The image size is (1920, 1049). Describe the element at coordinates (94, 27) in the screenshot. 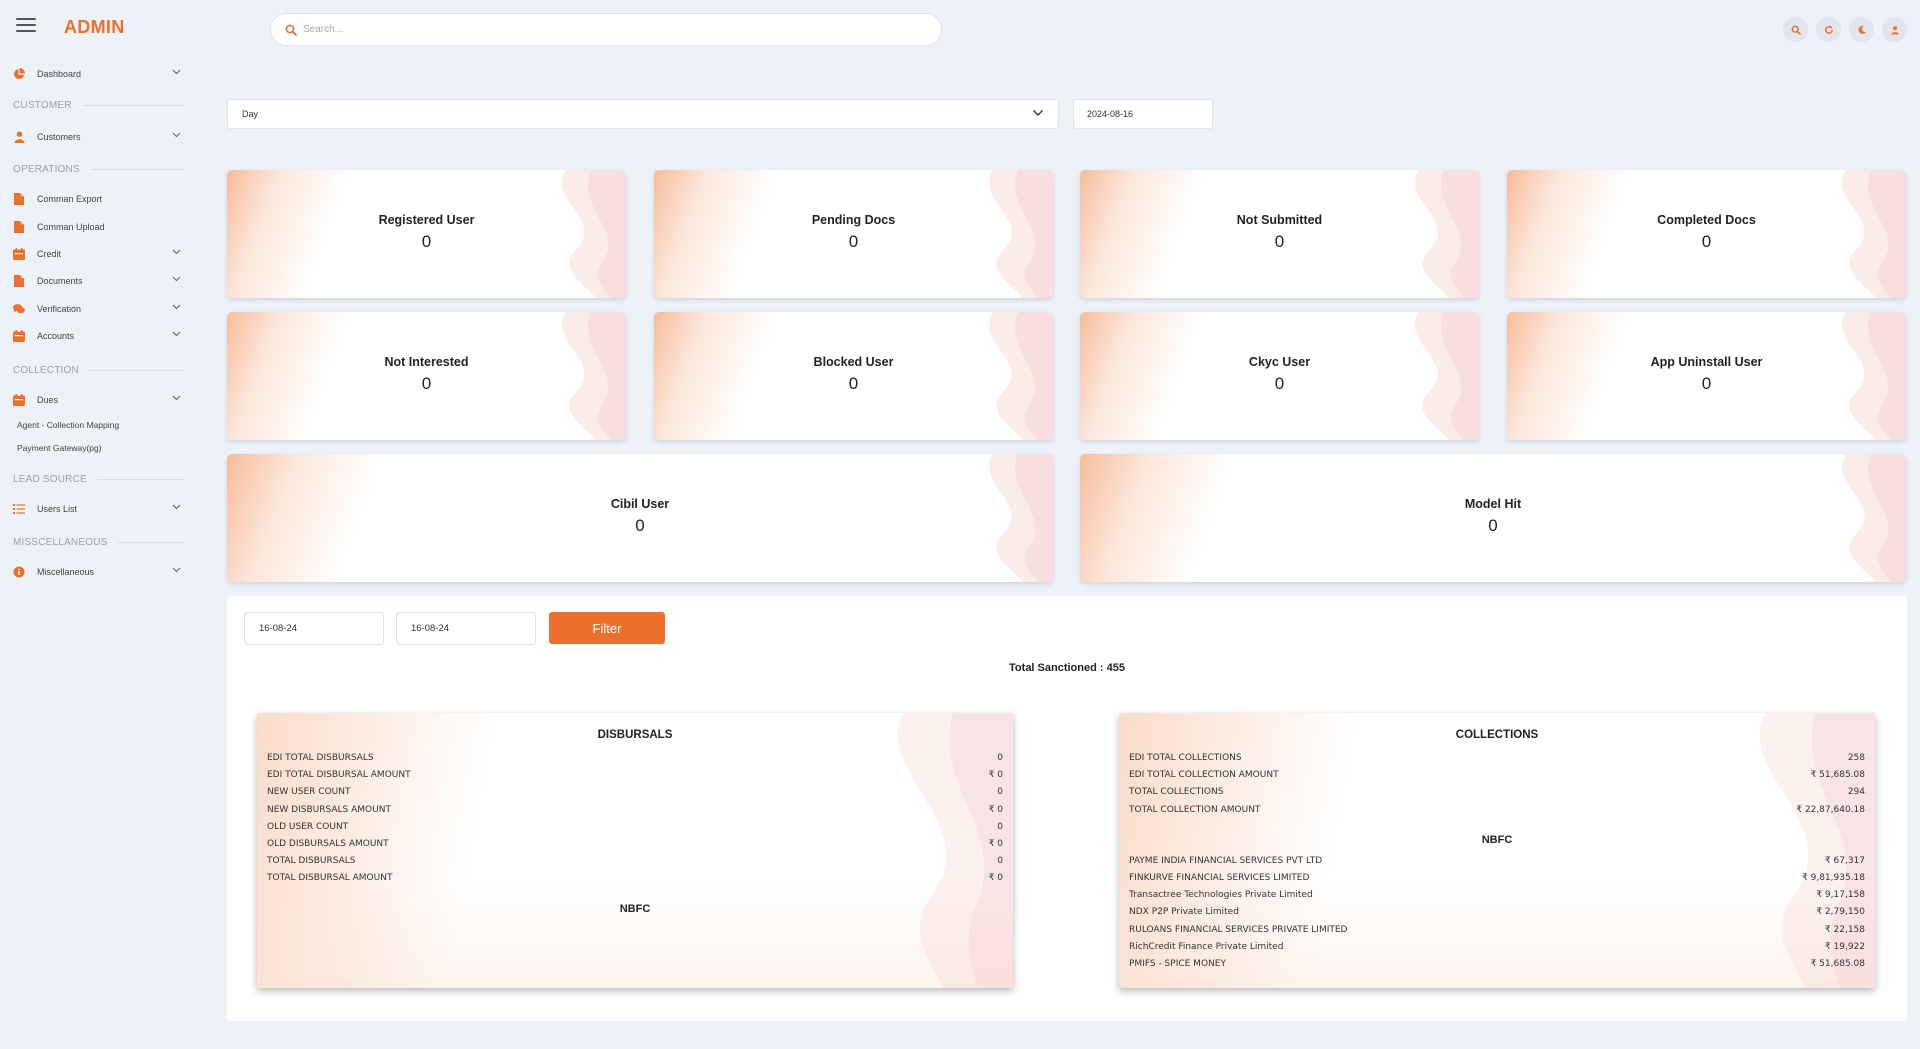

I see `app-title: ADMIN` at that location.